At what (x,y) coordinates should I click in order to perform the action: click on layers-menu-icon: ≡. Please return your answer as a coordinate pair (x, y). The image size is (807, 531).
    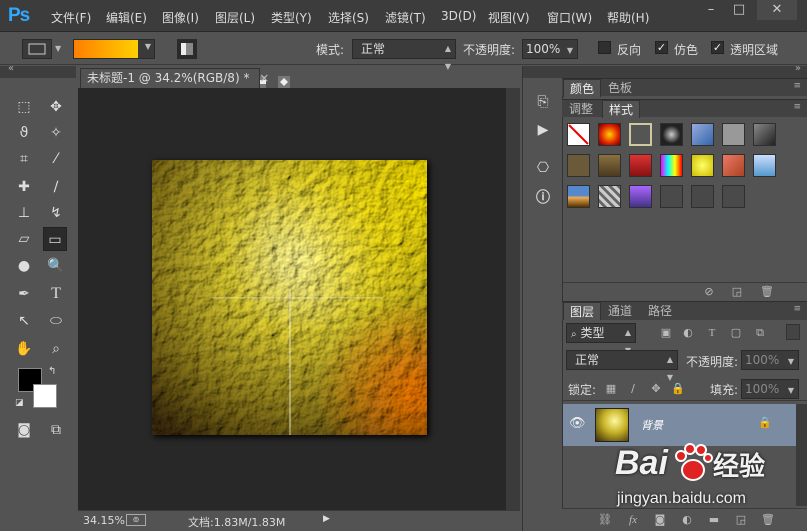
    Looking at the image, I should click on (797, 309).